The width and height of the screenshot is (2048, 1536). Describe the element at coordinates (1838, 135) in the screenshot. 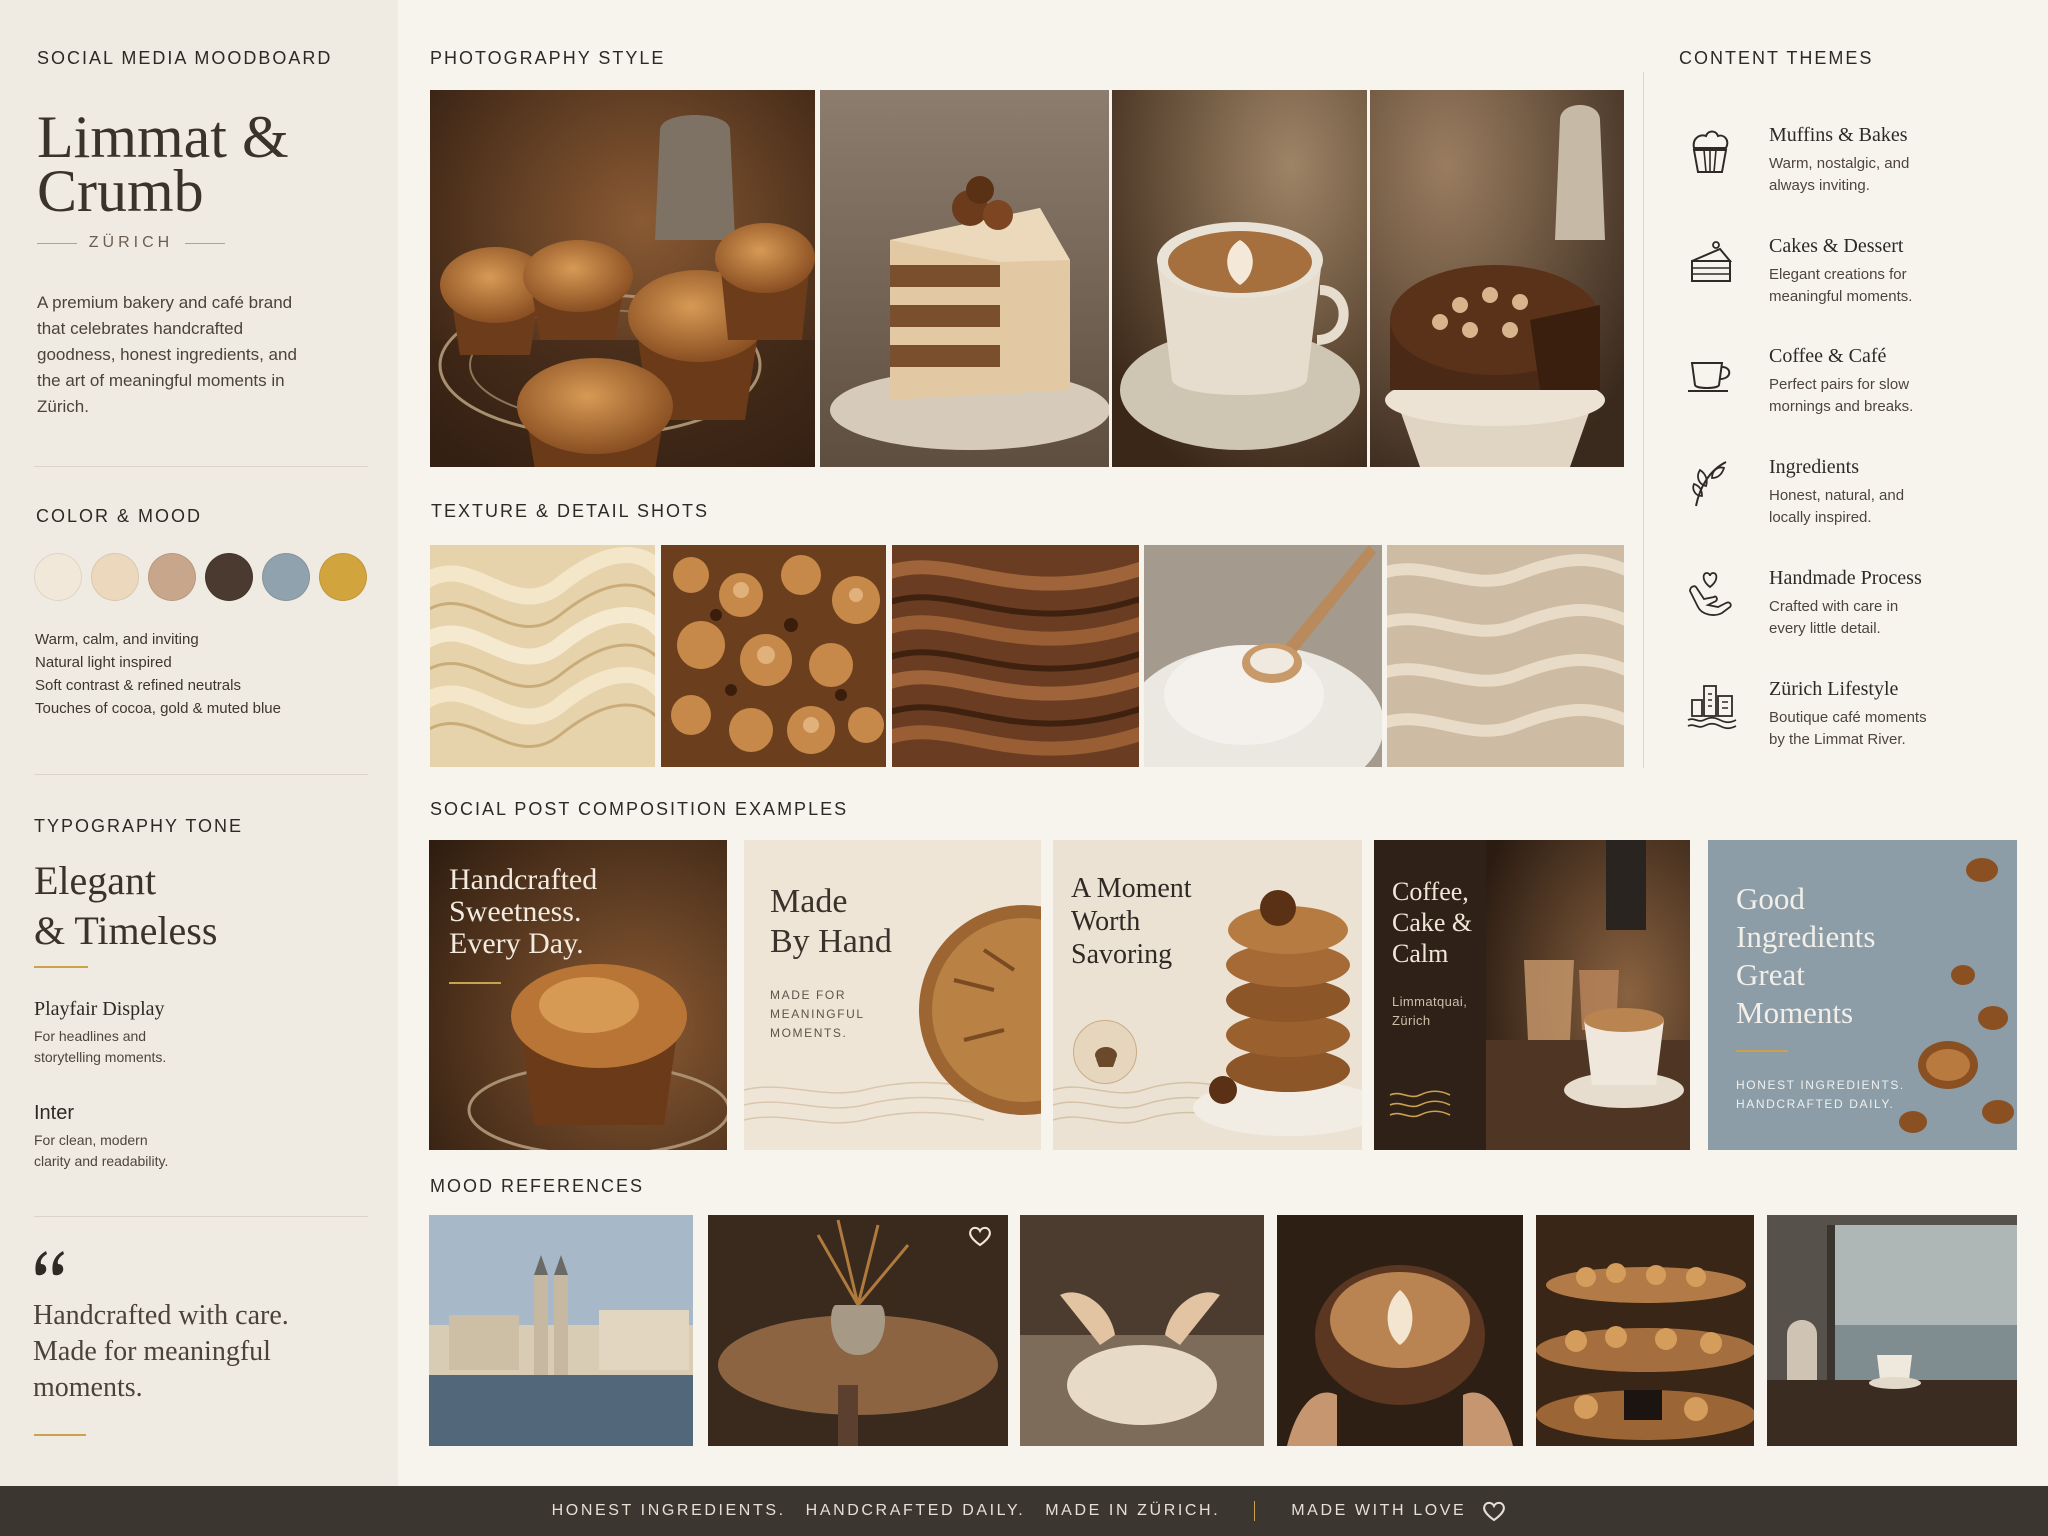

I see `theme-title: Muffins & Bakes` at that location.